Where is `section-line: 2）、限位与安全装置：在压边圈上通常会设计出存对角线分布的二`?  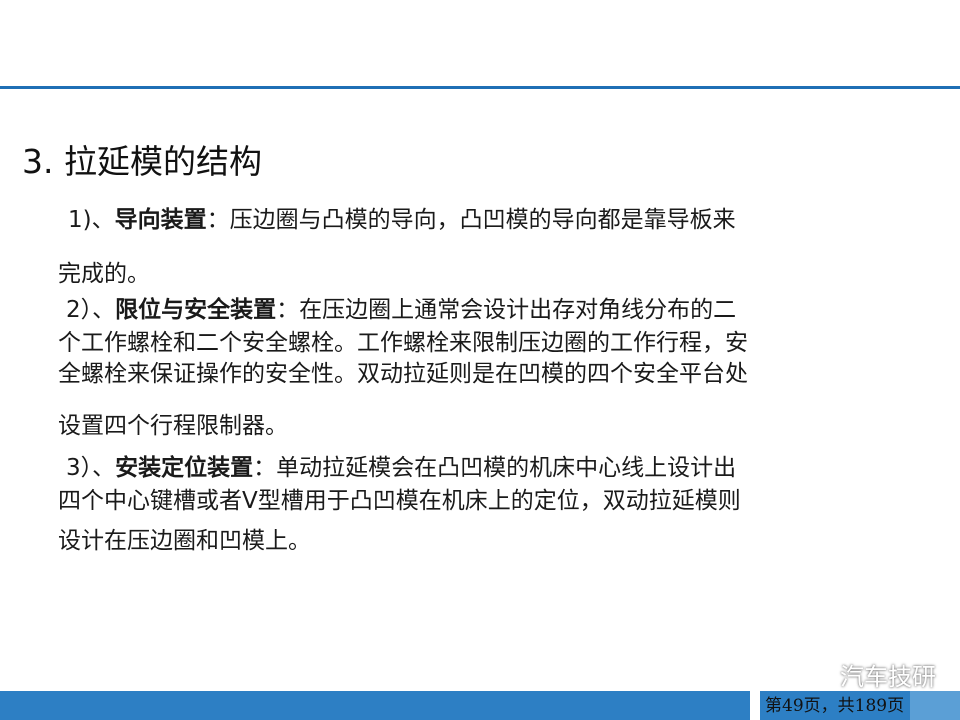 section-line: 2）、限位与安全装置：在压边圈上通常会设计出存对角线分布的二 is located at coordinates (463, 310).